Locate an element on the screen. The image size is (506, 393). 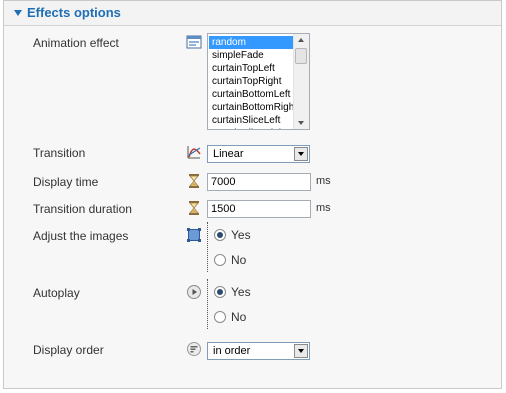
animation-option: simpleFade is located at coordinates (252, 55).